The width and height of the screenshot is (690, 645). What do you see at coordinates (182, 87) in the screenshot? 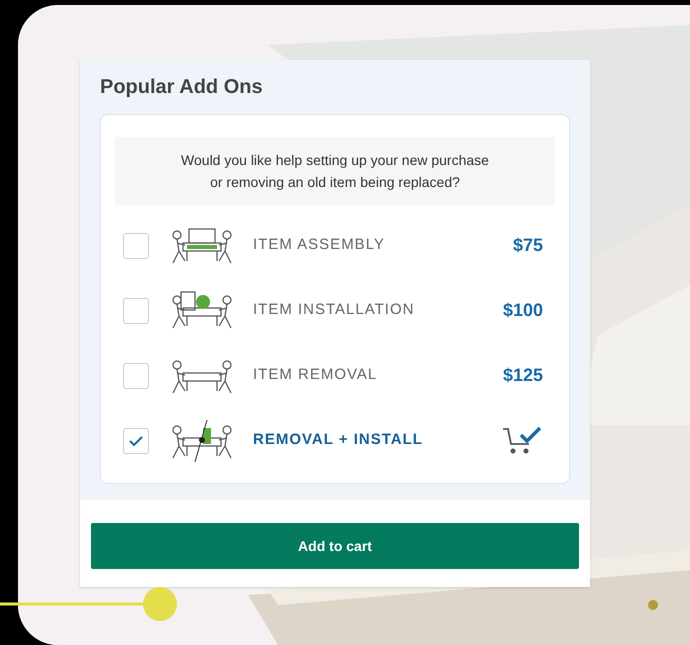
I see `card-title: Popular Add Ons` at bounding box center [182, 87].